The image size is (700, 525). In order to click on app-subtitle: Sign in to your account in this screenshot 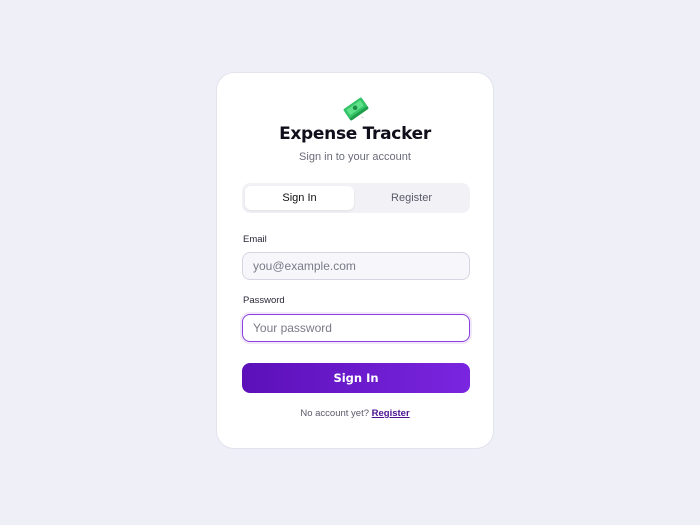, I will do `click(355, 157)`.